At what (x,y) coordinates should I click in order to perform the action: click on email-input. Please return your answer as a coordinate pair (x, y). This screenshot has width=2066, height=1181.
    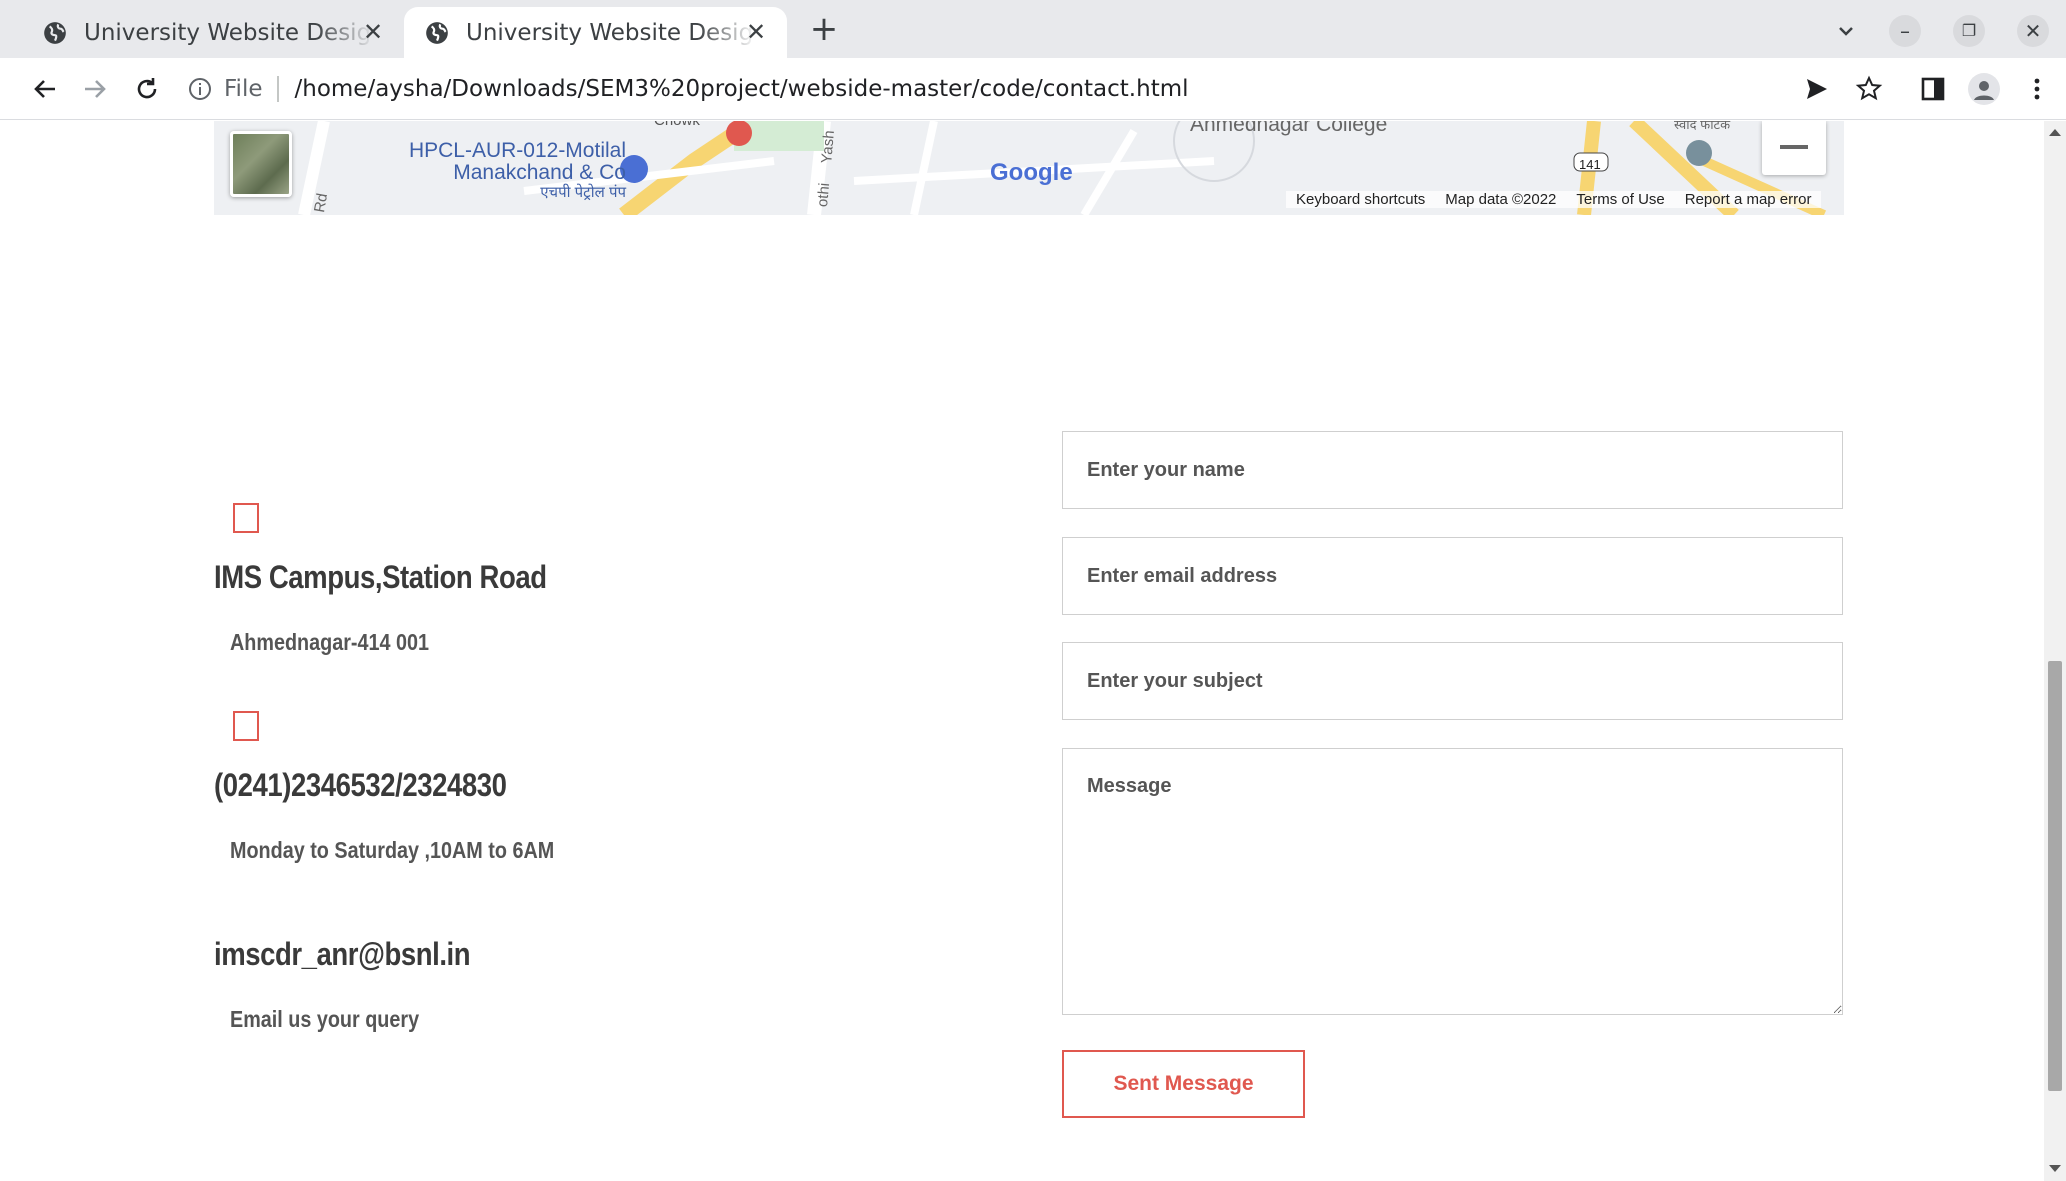
    Looking at the image, I should click on (1452, 576).